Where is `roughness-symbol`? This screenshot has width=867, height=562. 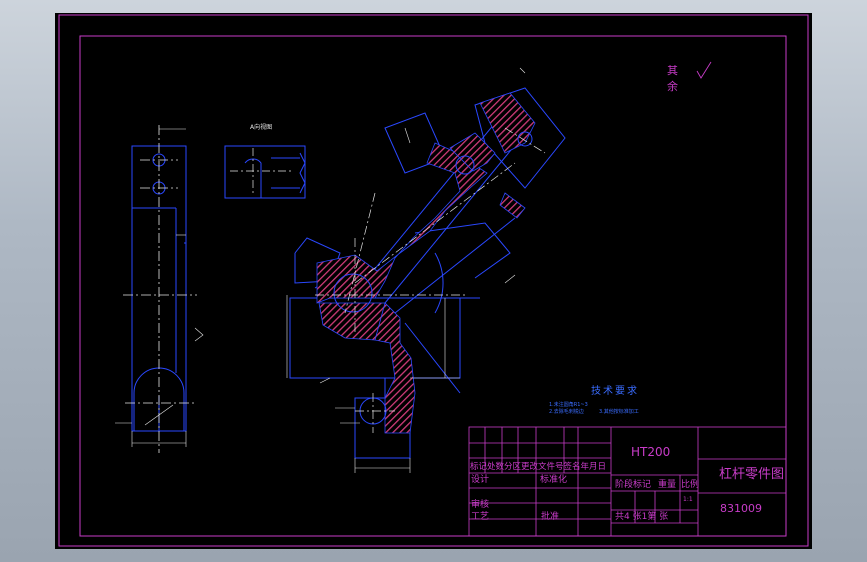
roughness-symbol is located at coordinates (704, 70).